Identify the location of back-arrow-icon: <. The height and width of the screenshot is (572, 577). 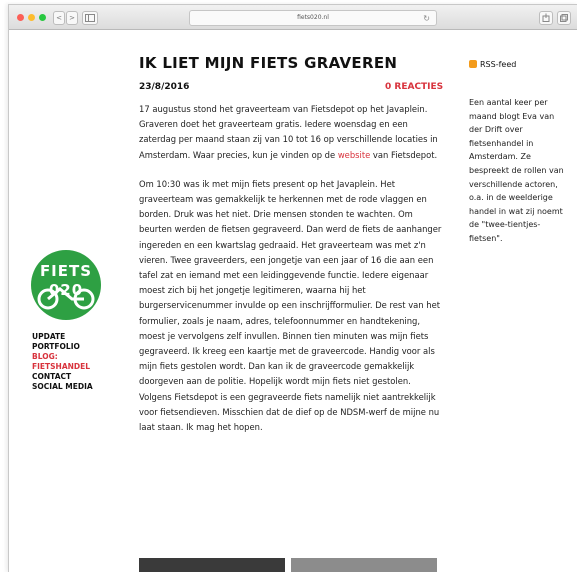
(59, 18).